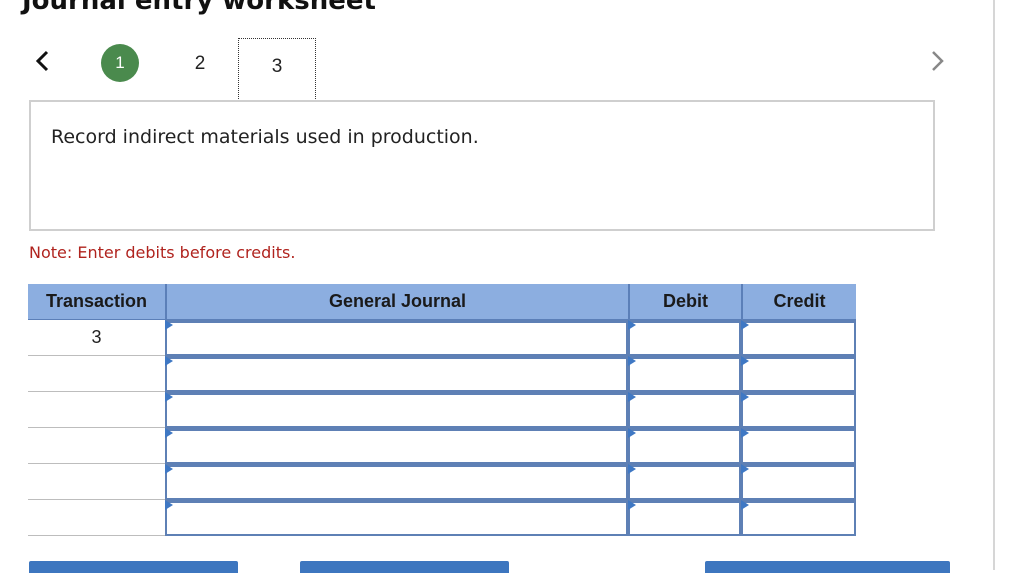 Image resolution: width=1024 pixels, height=573 pixels. I want to click on step-1-button: 1, so click(120, 63).